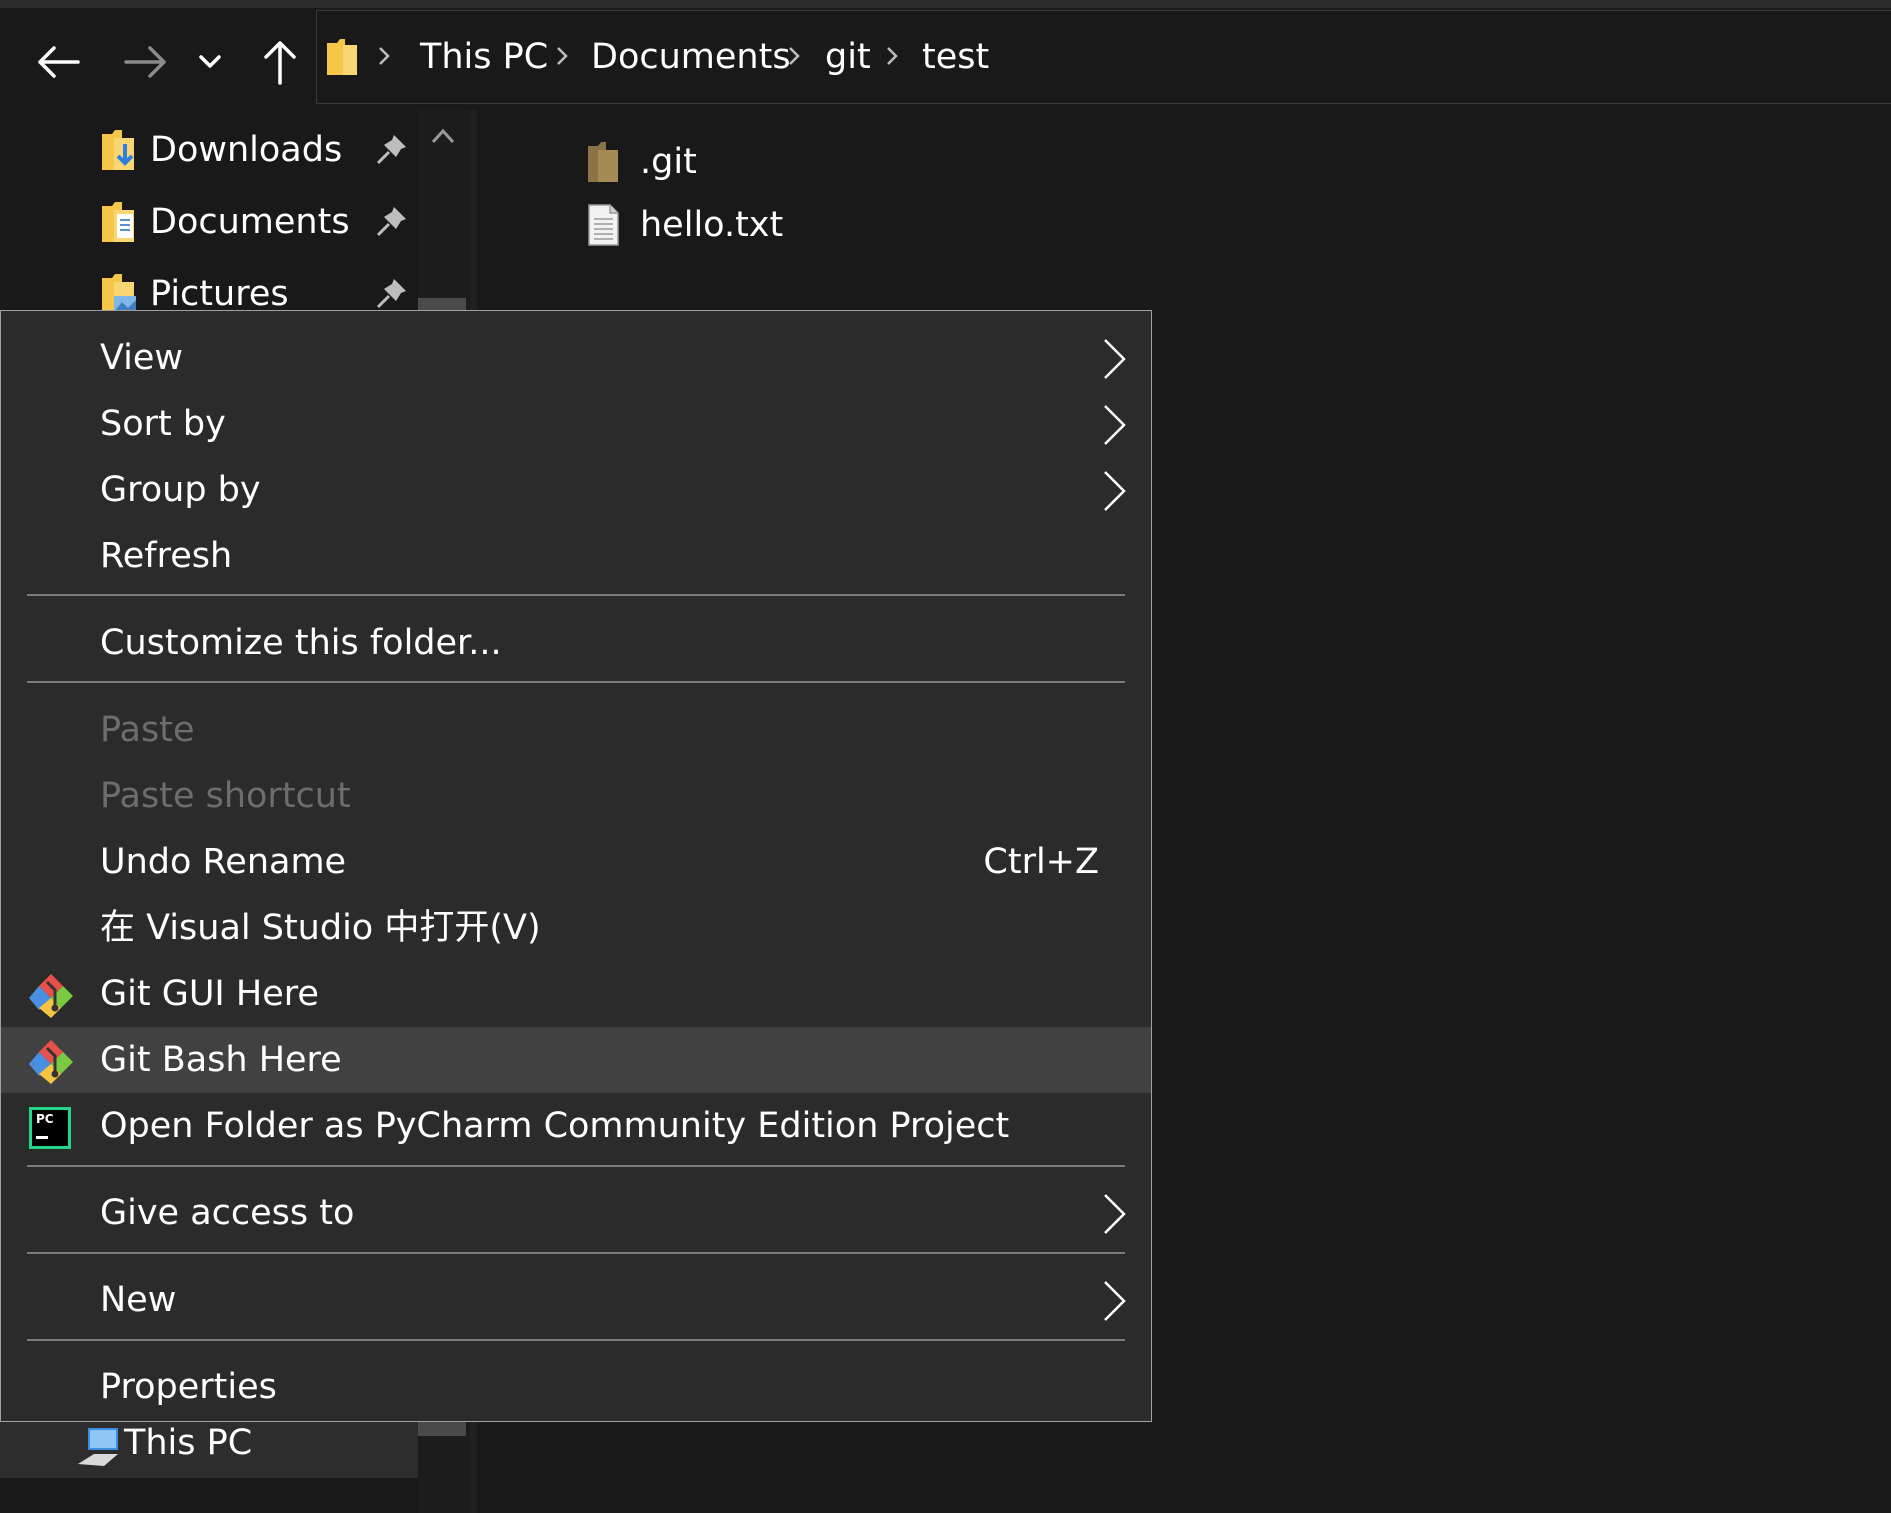 Image resolution: width=1891 pixels, height=1513 pixels. I want to click on title-bar-edge, so click(945, 4).